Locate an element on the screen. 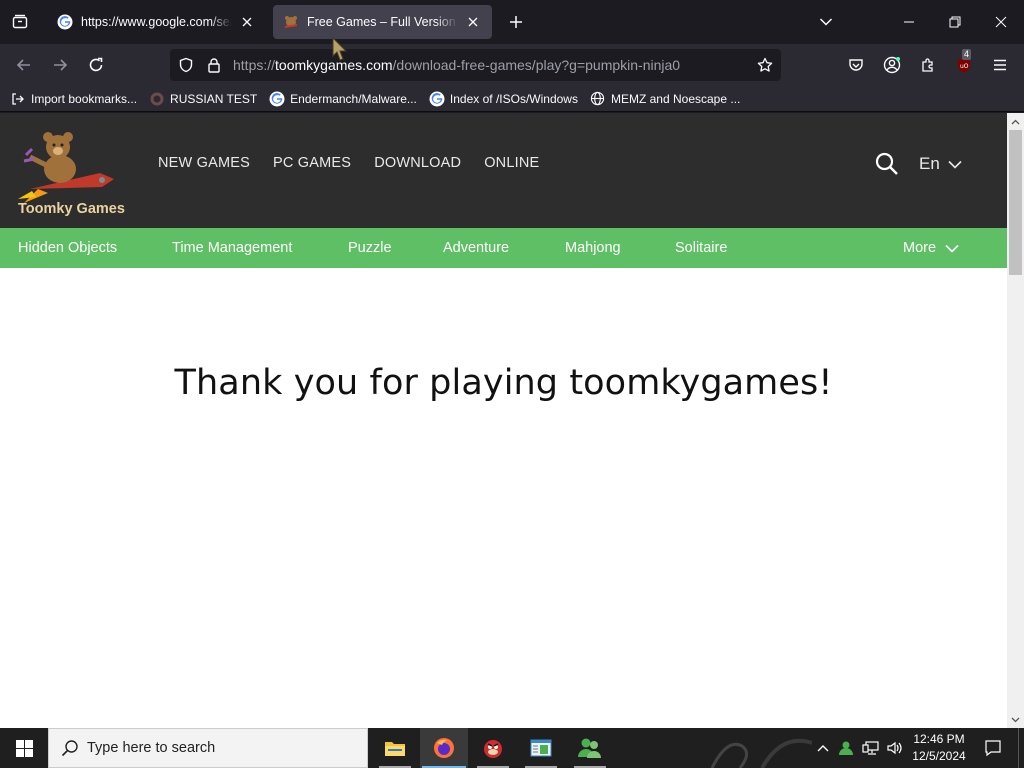 The width and height of the screenshot is (1024, 768). more-categories-button: More is located at coordinates (931, 248).